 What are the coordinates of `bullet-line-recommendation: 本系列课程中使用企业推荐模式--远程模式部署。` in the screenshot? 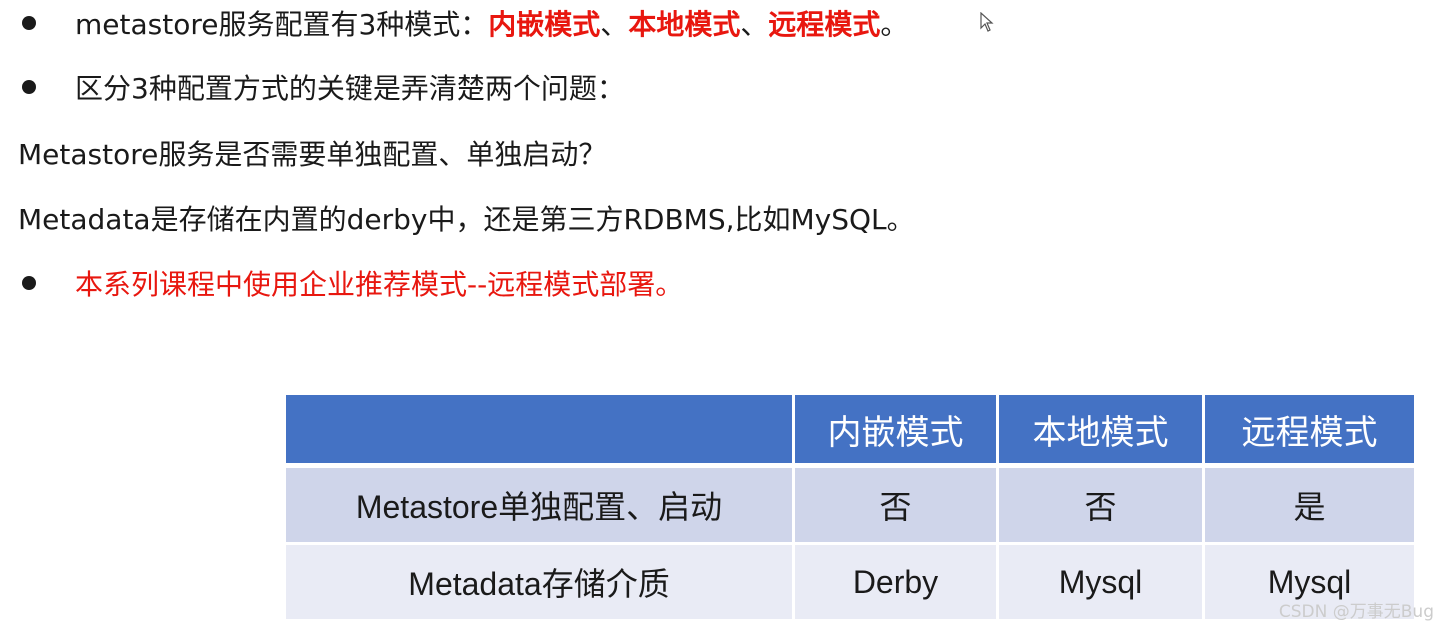 It's located at (725, 283).